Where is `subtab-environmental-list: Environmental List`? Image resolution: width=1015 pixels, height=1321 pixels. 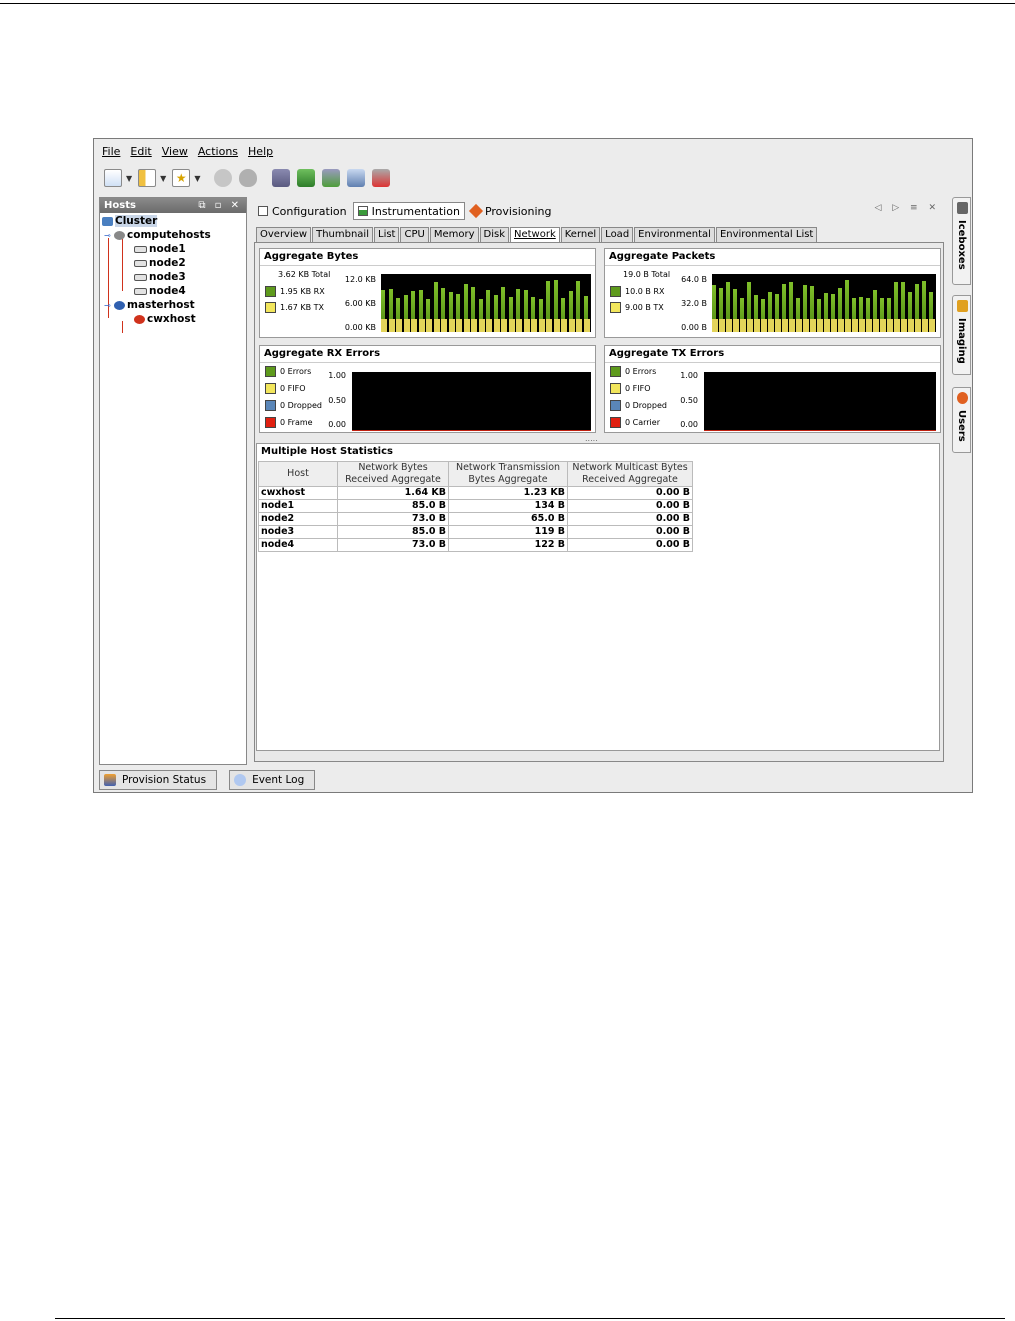 subtab-environmental-list: Environmental List is located at coordinates (766, 235).